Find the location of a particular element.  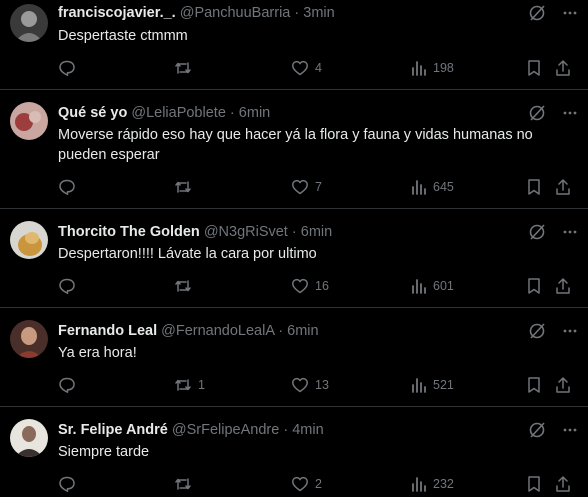

views-count: 198 is located at coordinates (443, 68).